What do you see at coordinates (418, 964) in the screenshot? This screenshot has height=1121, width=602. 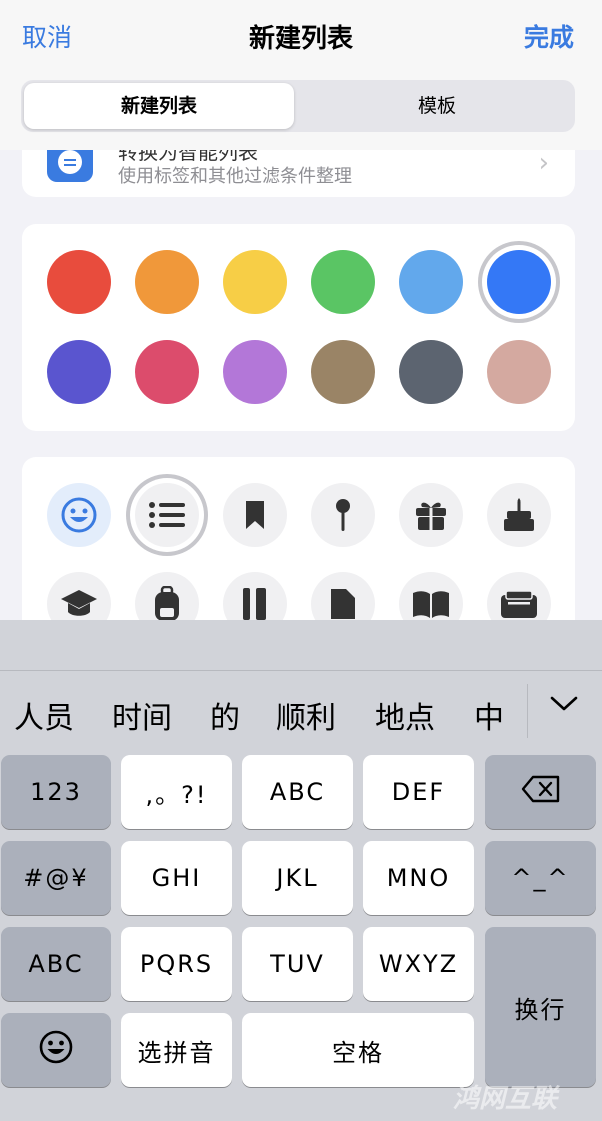 I see `key-wxyz: WXYZ` at bounding box center [418, 964].